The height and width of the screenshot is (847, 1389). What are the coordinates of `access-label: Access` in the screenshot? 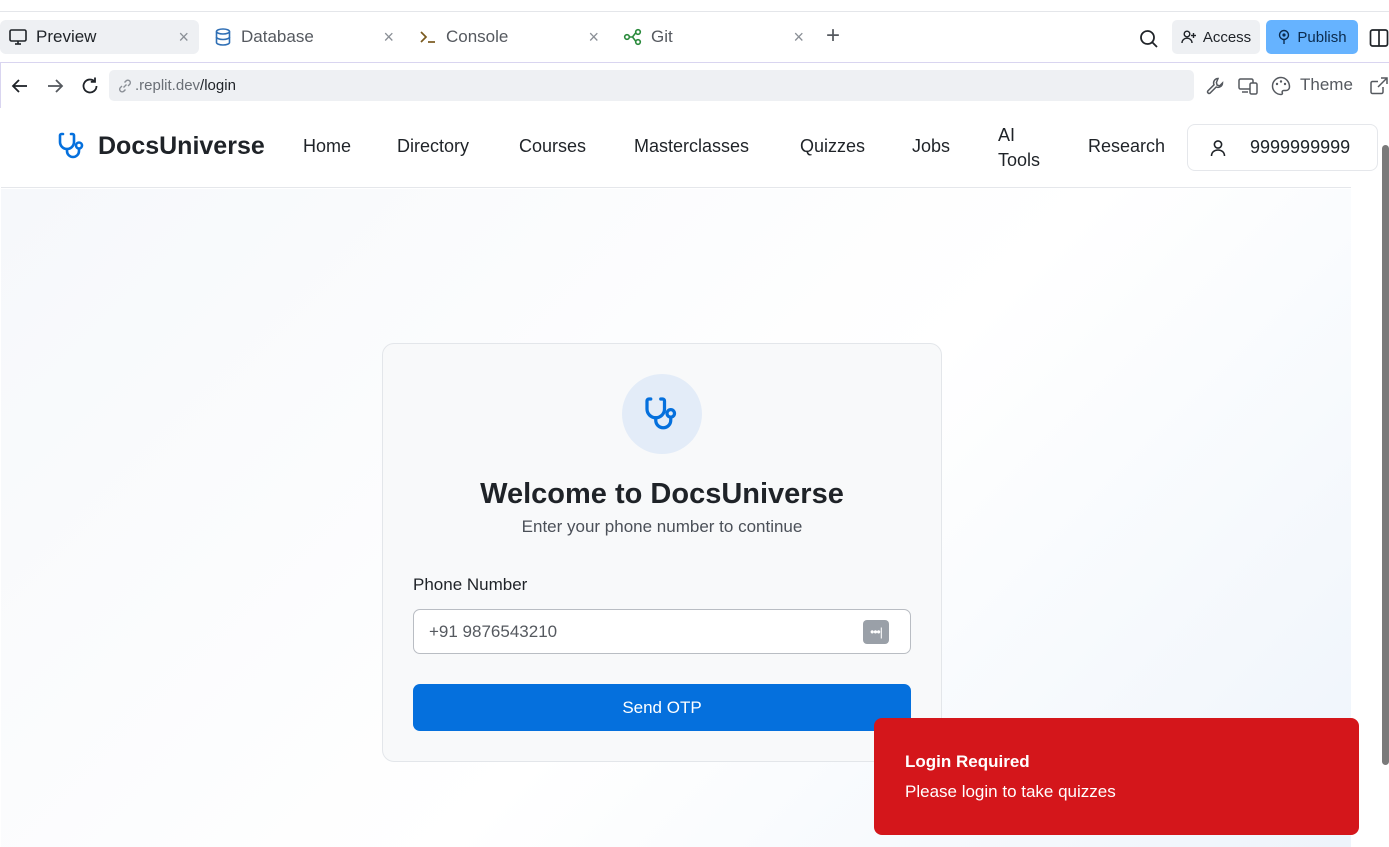 It's located at (1227, 37).